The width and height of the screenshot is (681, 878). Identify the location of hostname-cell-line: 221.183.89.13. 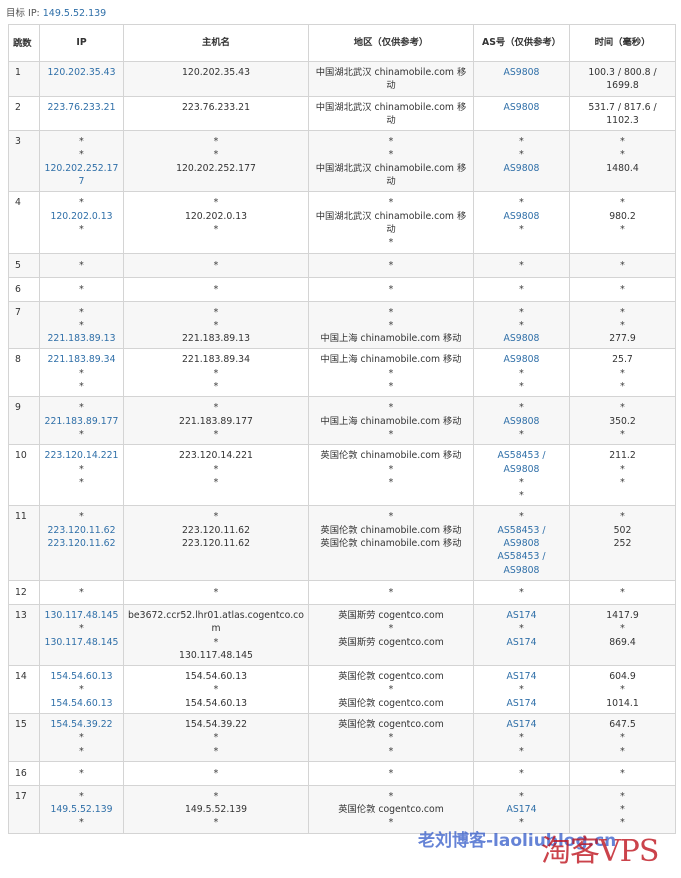
(215, 339).